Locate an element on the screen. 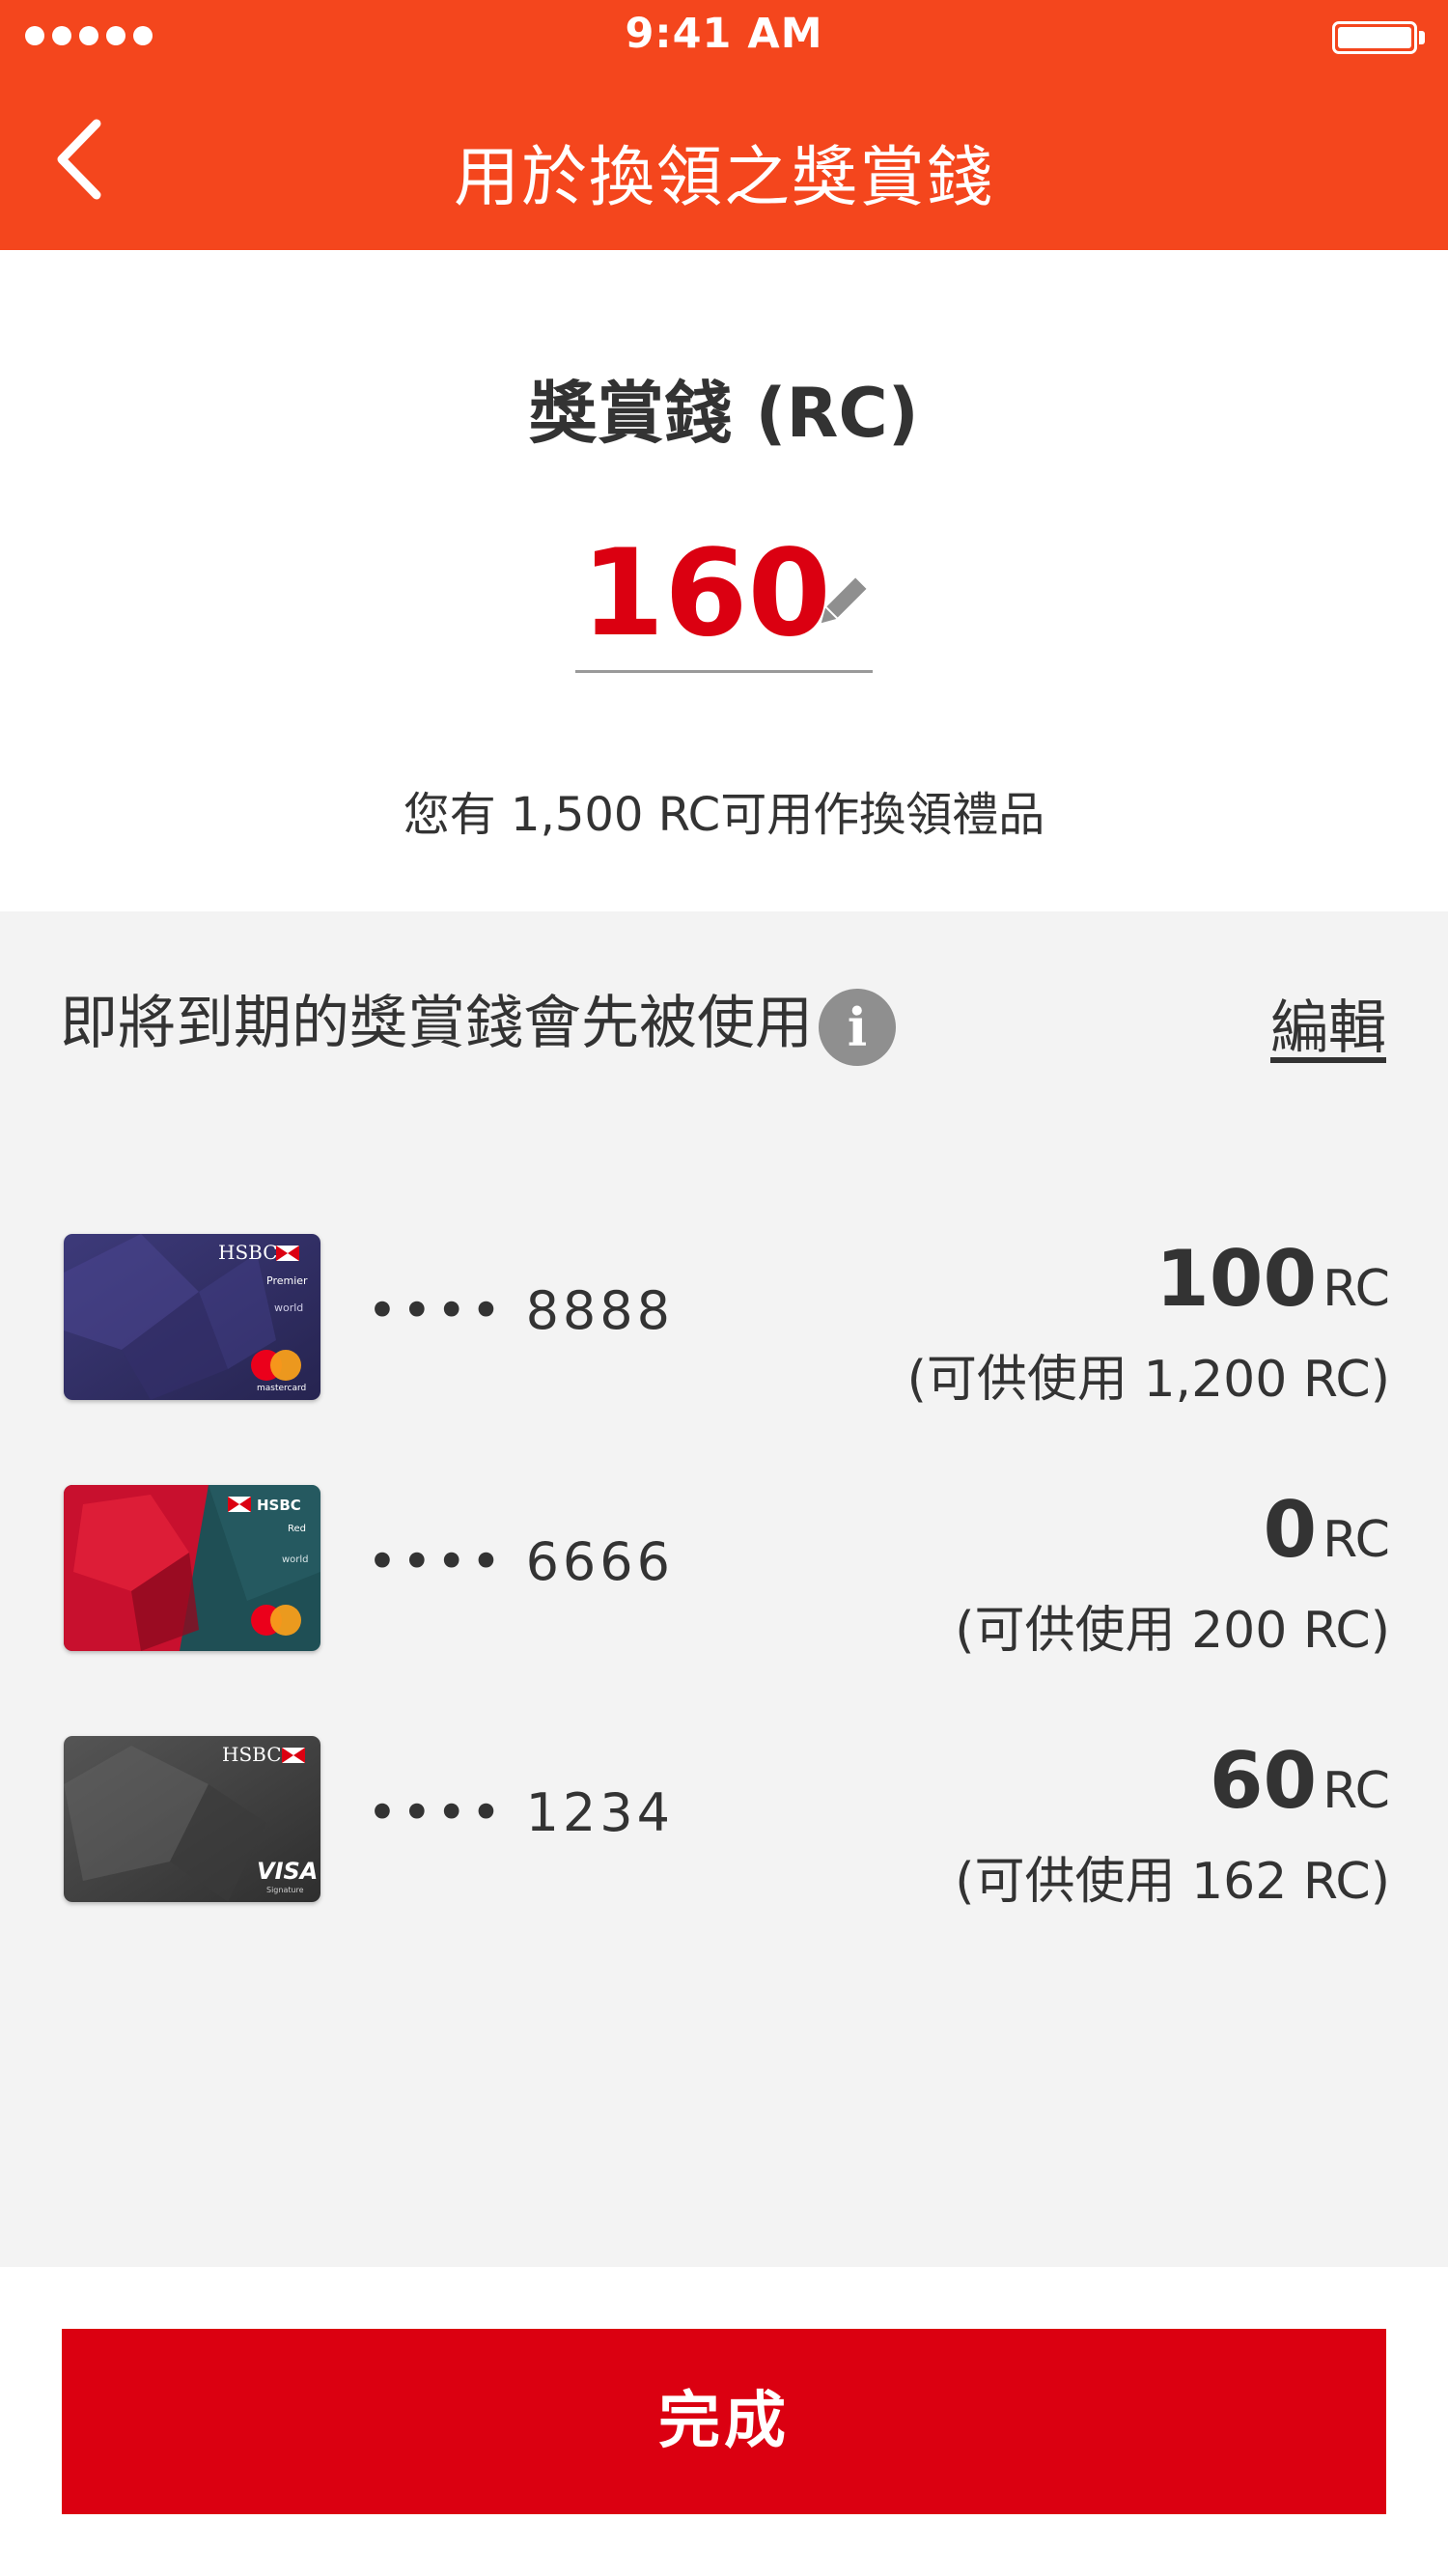 Image resolution: width=1448 pixels, height=2576 pixels. svg-text: Signature is located at coordinates (285, 1890).